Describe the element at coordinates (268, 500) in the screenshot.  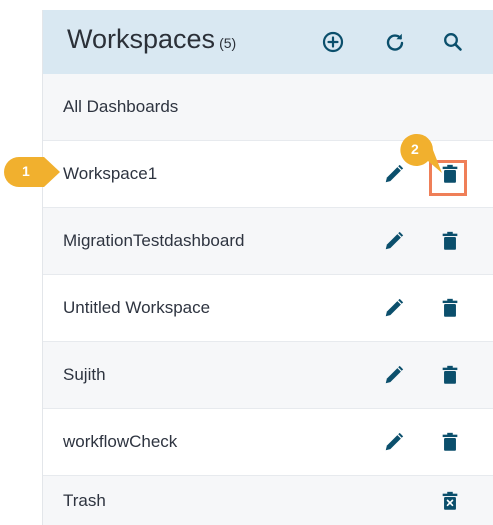
I see `trash-item: Trash` at that location.